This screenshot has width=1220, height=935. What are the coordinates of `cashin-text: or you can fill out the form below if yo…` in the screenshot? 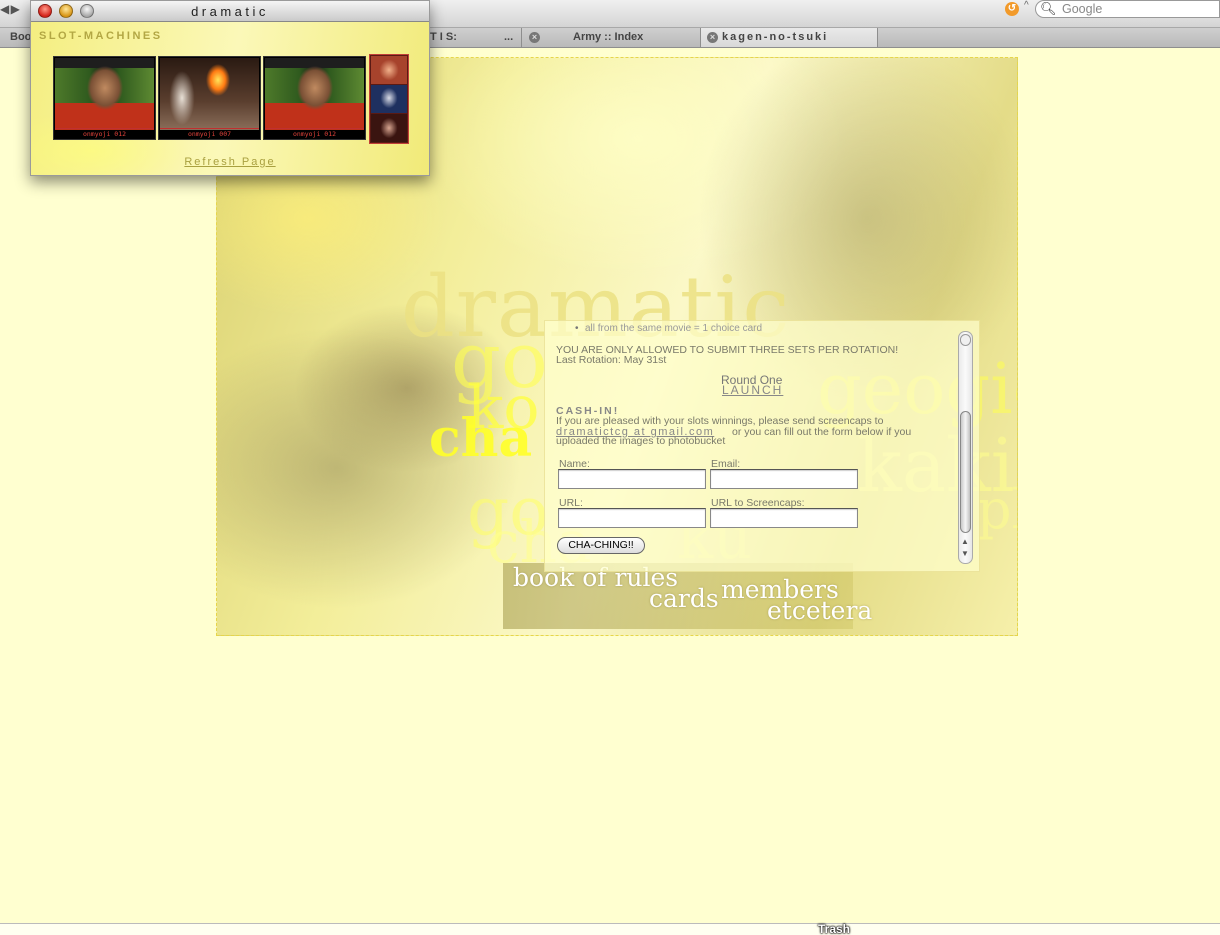 It's located at (822, 432).